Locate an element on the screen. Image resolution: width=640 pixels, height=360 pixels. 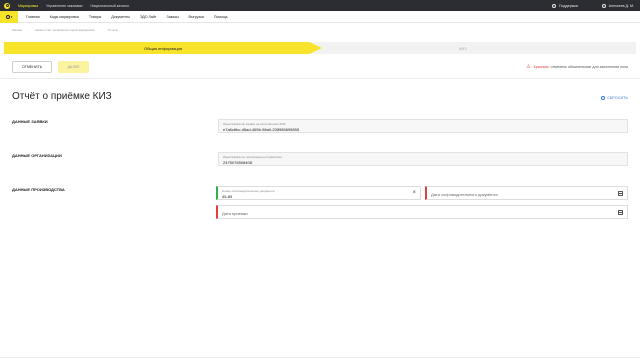
divider is located at coordinates (320, 78).